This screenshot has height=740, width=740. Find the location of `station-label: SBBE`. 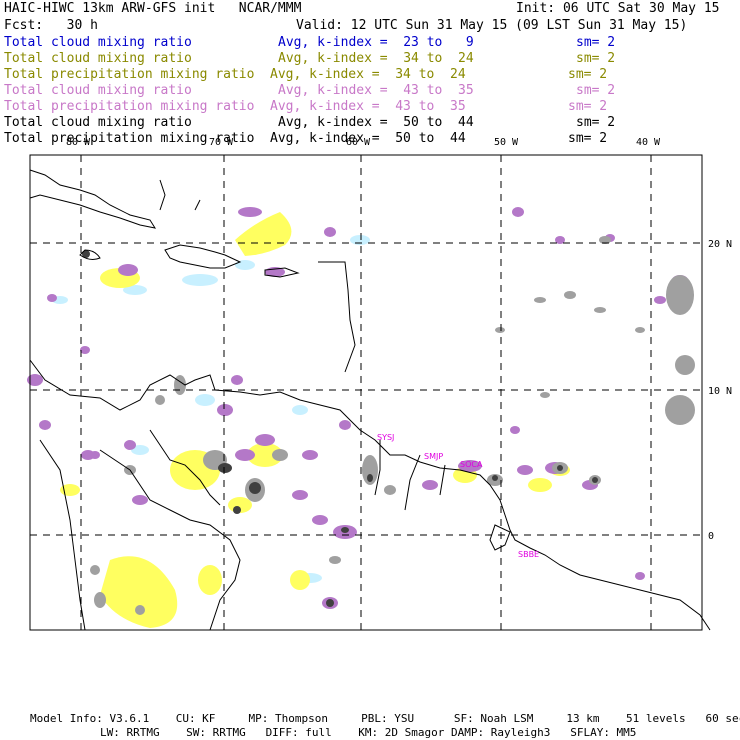

station-label: SBBE is located at coordinates (528, 554).